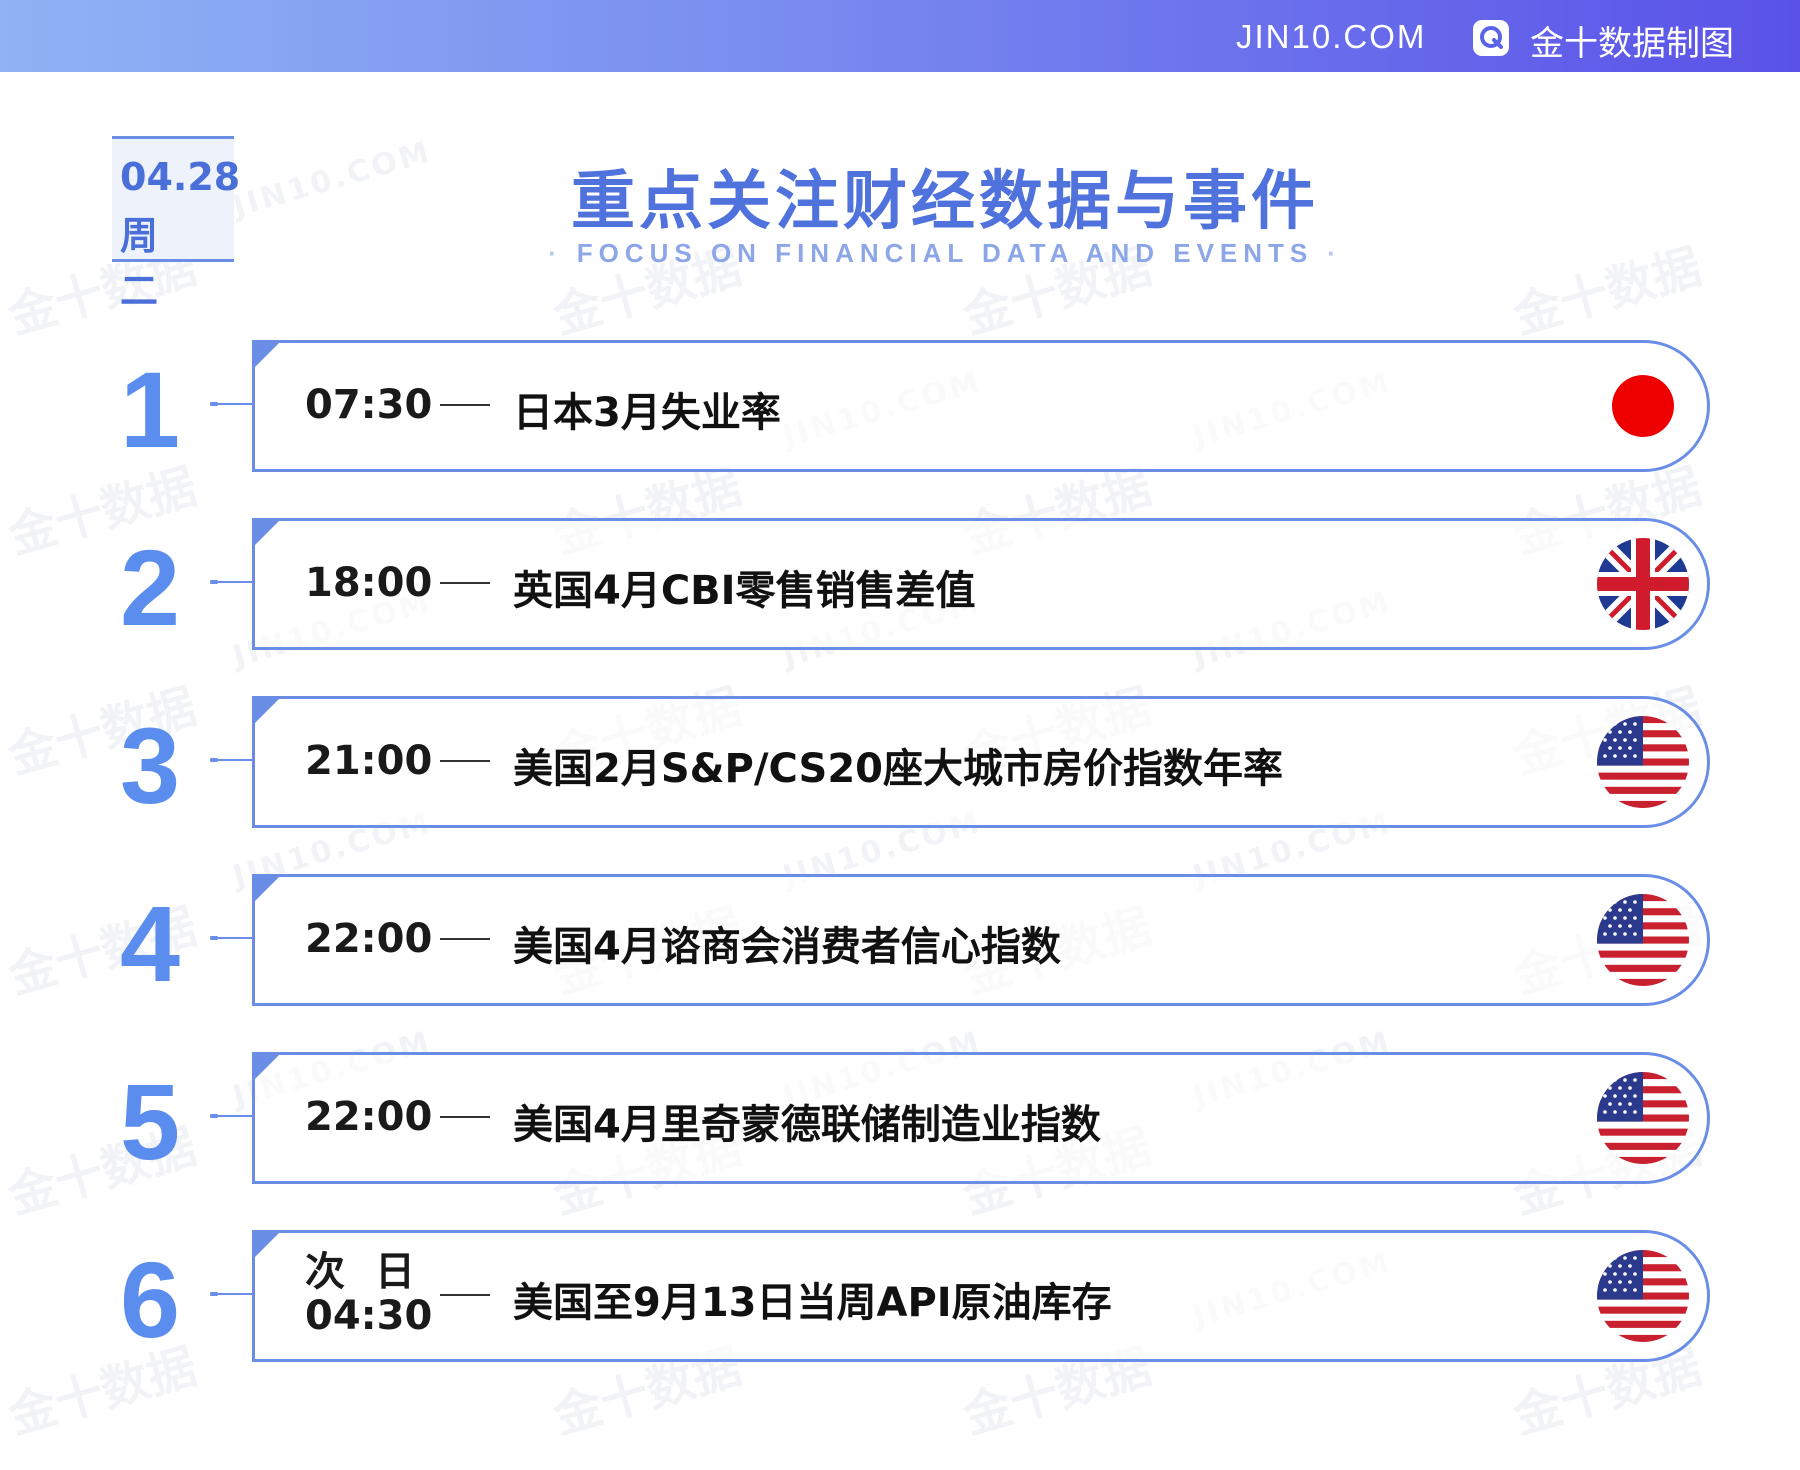  I want to click on event-time-day: 次日, so click(375, 1272).